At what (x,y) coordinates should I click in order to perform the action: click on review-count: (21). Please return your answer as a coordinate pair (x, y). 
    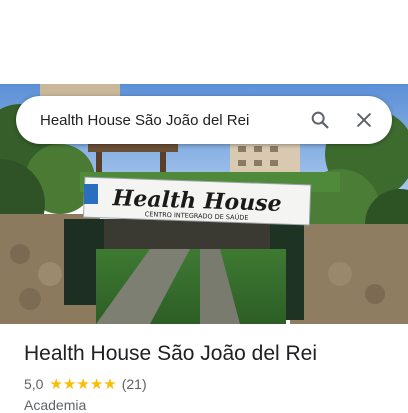
    Looking at the image, I should click on (134, 384).